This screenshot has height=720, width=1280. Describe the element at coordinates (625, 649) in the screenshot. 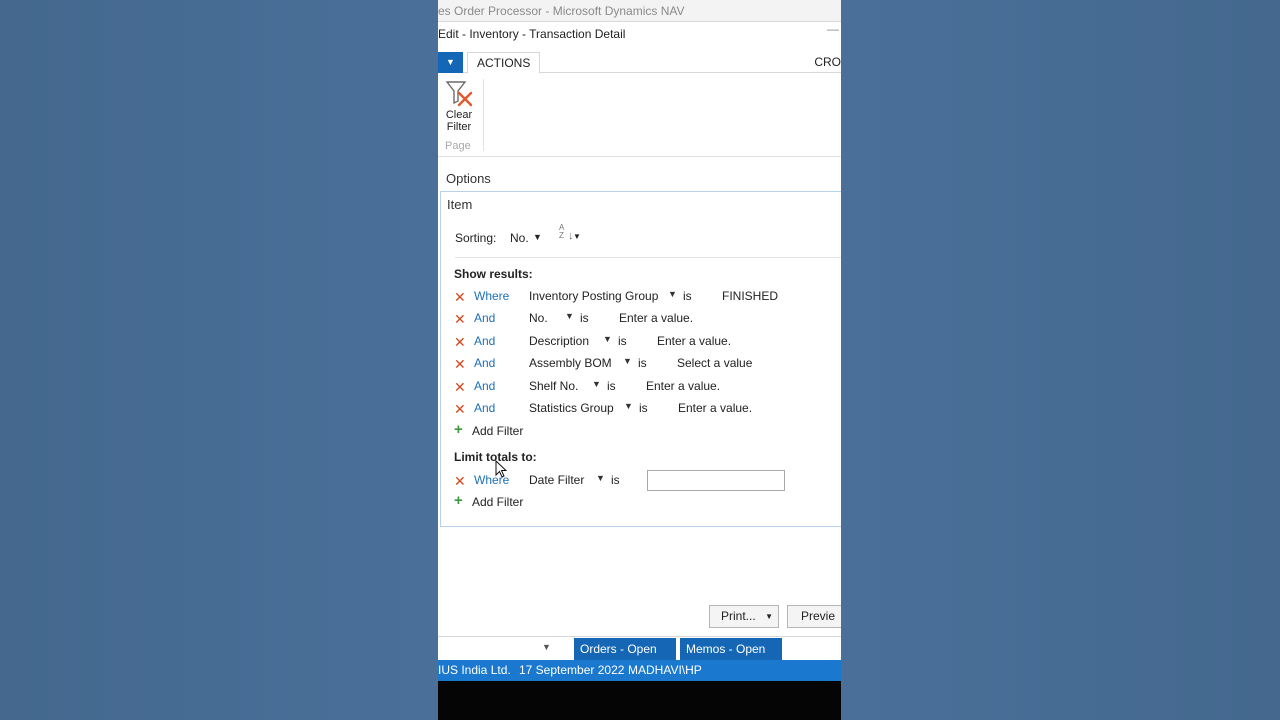

I see `background-tile-orders: Orders - Open` at that location.